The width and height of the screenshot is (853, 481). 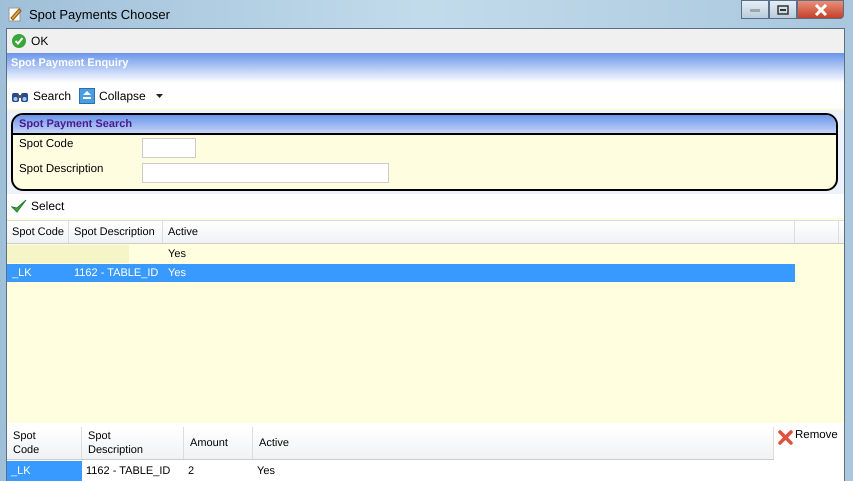 I want to click on table-row: Yes, so click(x=401, y=254).